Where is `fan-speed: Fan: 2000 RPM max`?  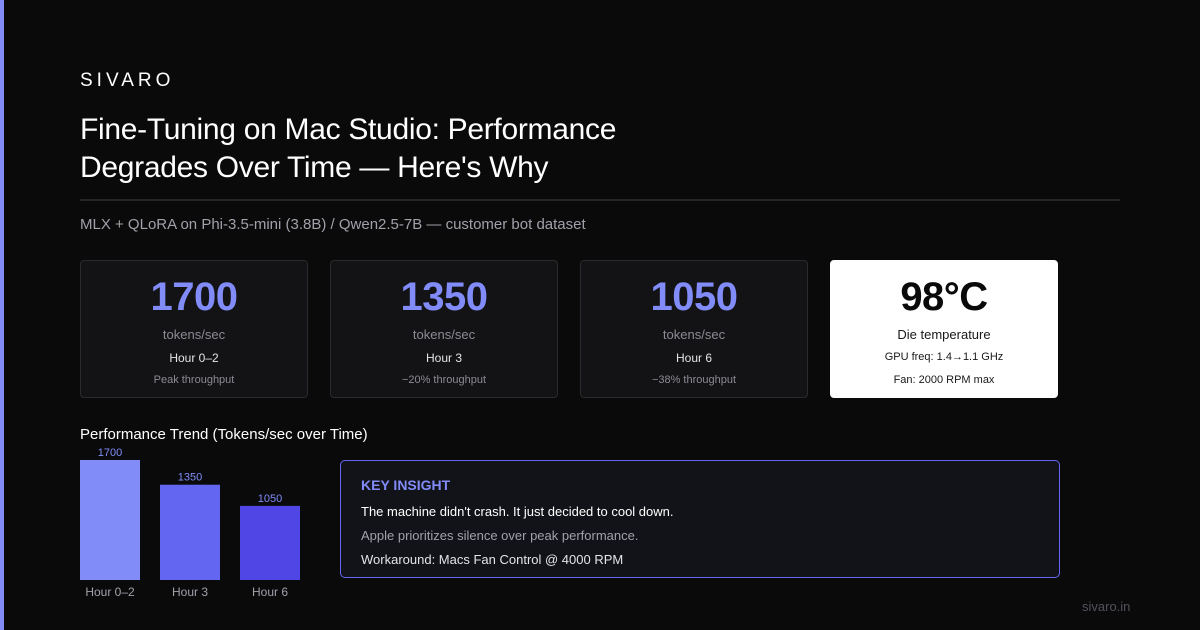 fan-speed: Fan: 2000 RPM max is located at coordinates (944, 380).